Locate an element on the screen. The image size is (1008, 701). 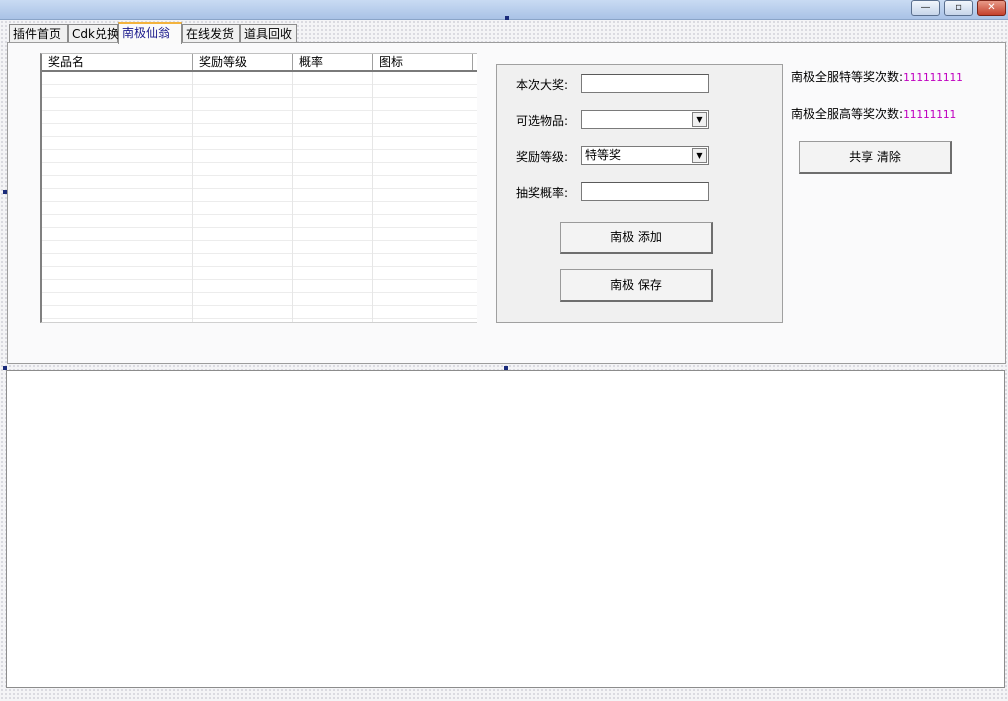
clear-button: 共享 清除 is located at coordinates (875, 157).